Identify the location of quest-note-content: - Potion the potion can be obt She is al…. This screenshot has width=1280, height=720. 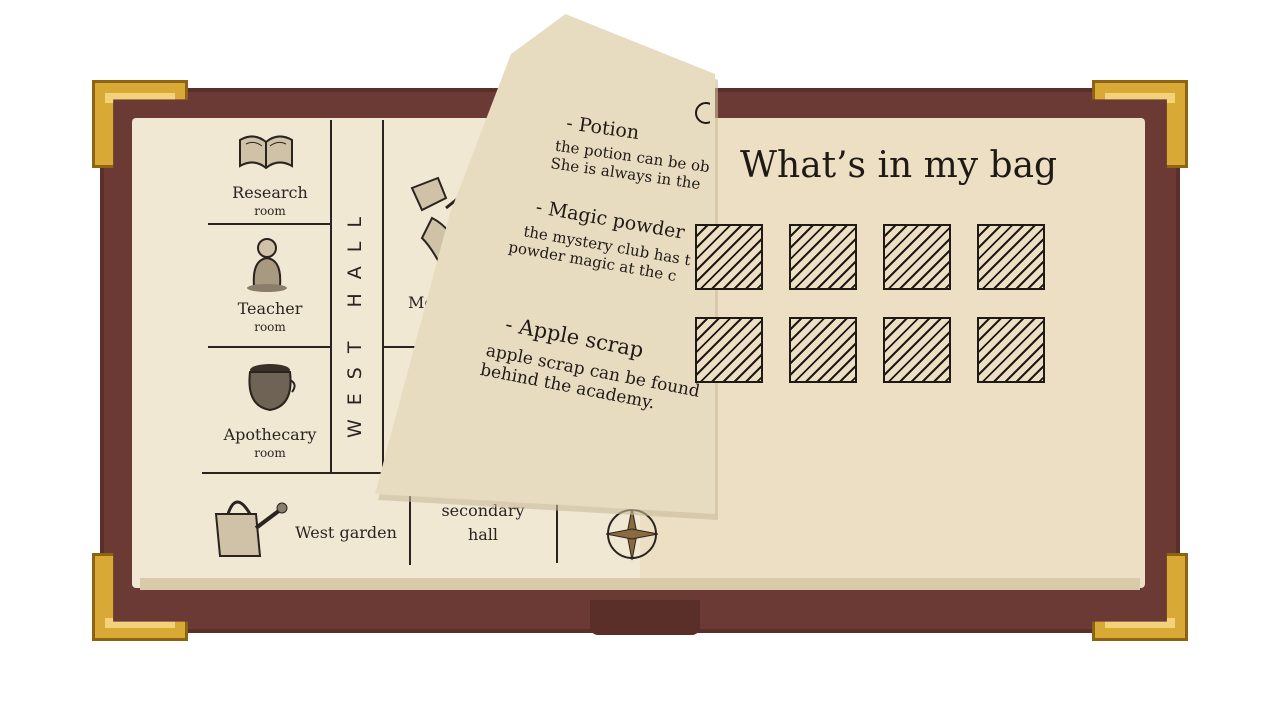
(595, 285).